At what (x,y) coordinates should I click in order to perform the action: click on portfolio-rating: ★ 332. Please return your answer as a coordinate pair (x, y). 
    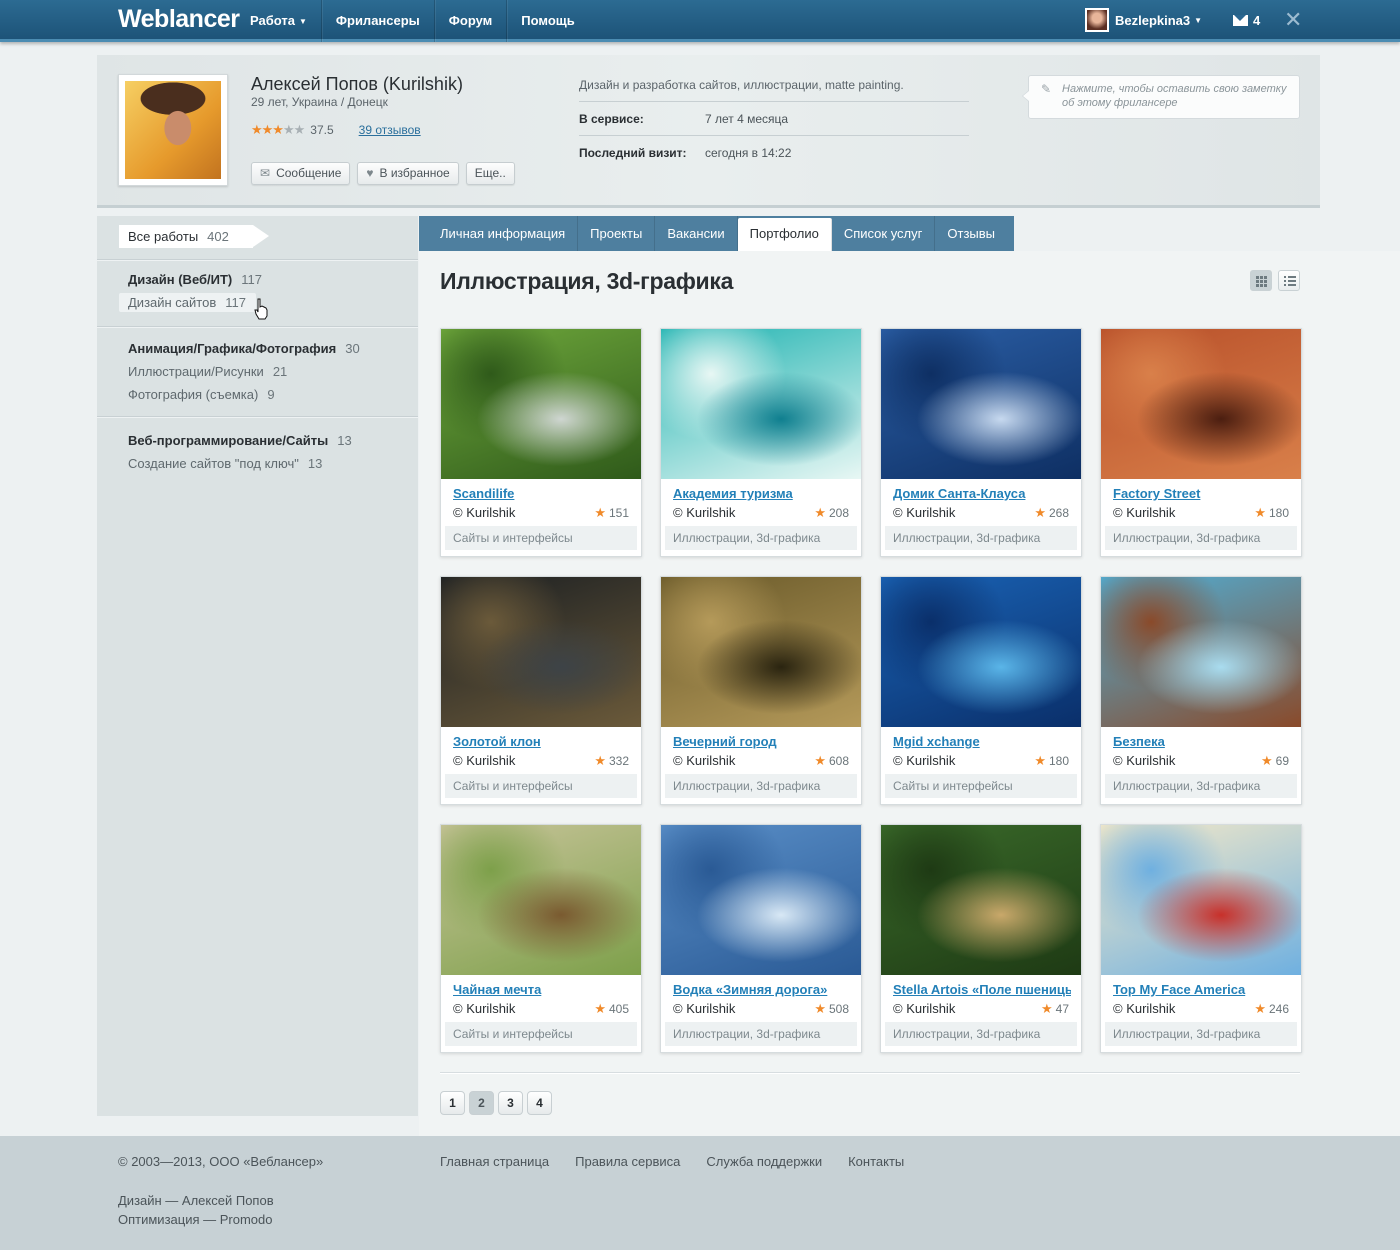
    Looking at the image, I should click on (611, 760).